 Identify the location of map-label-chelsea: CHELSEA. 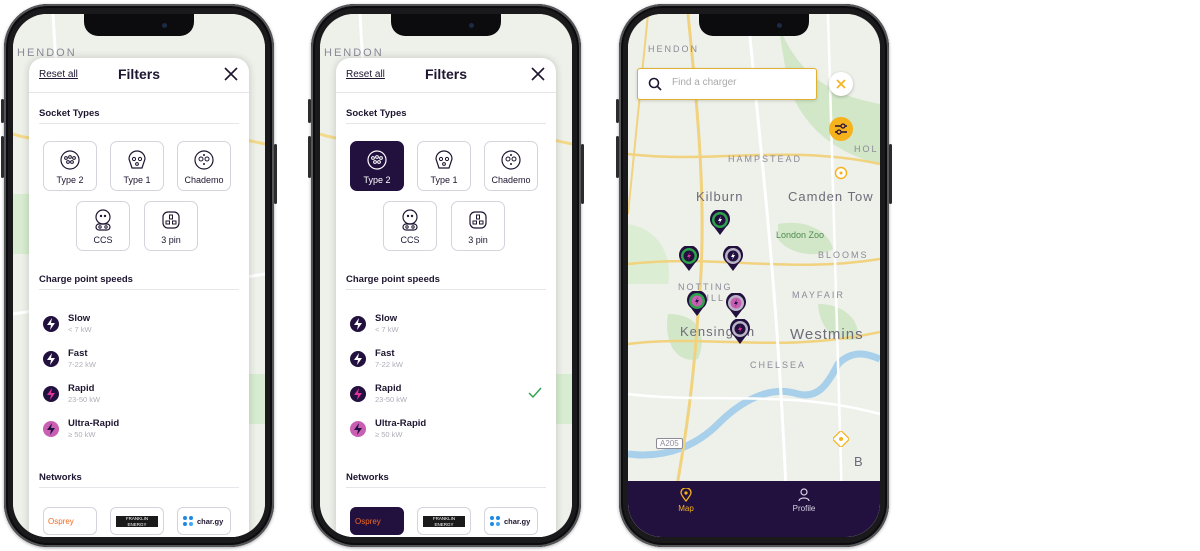
(778, 365).